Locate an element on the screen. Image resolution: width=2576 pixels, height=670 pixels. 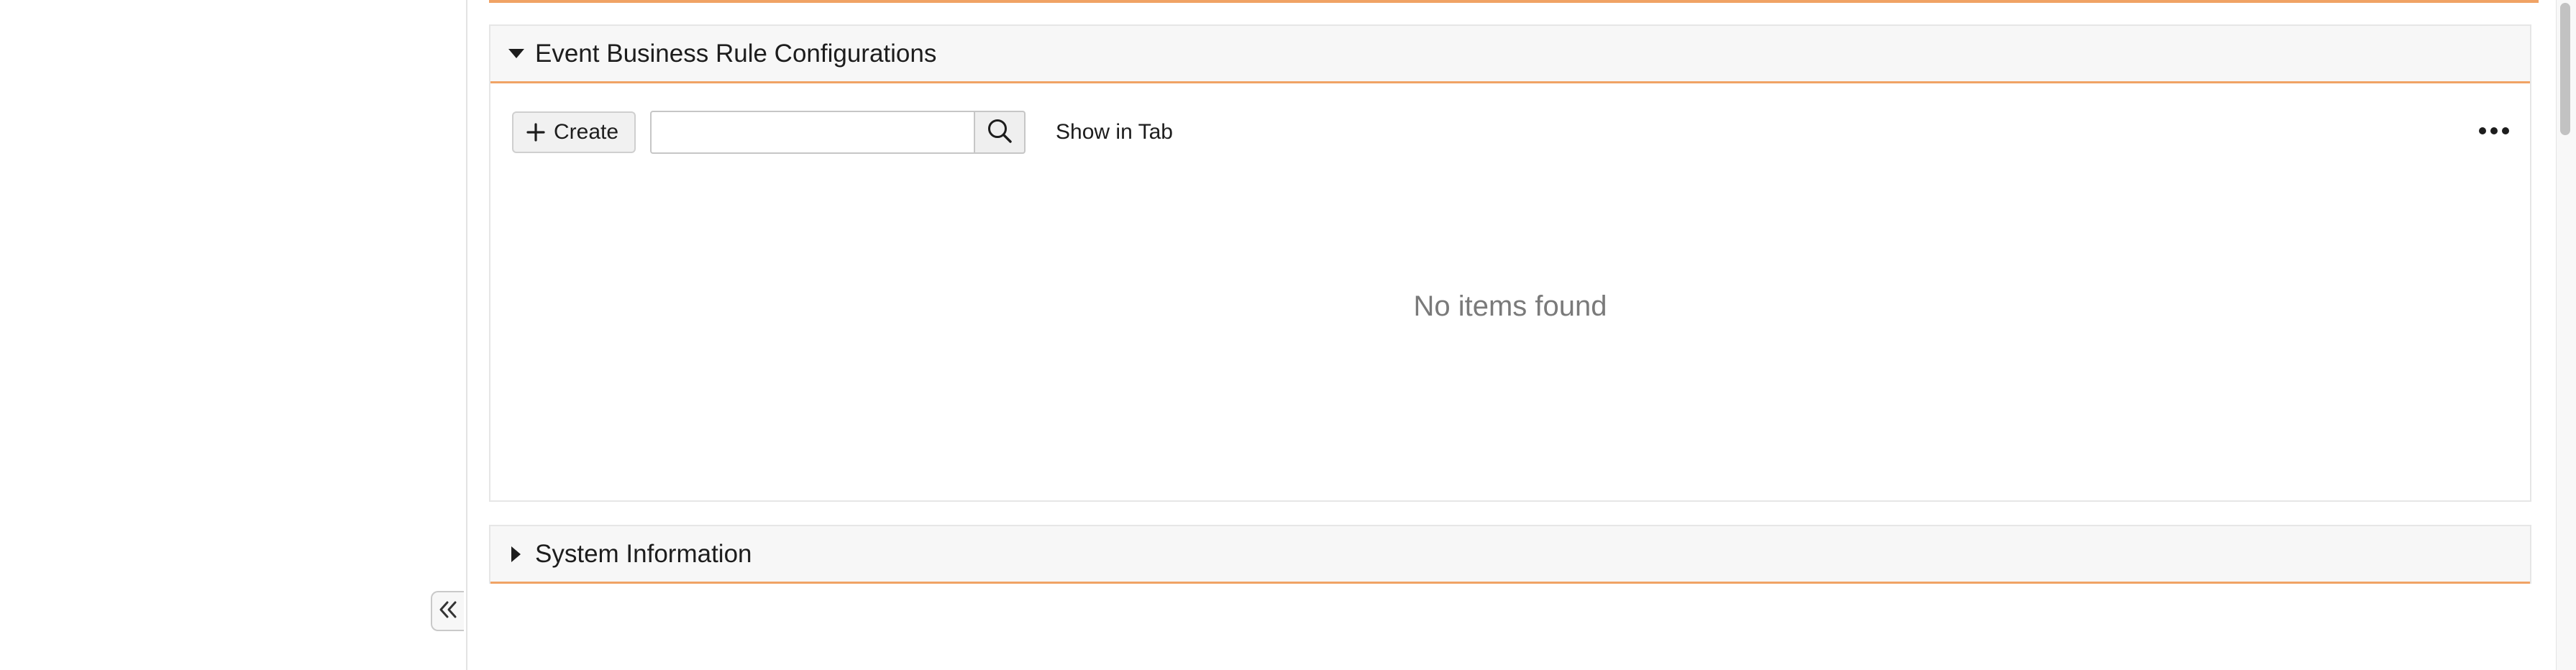
caret-right-icon is located at coordinates (516, 554).